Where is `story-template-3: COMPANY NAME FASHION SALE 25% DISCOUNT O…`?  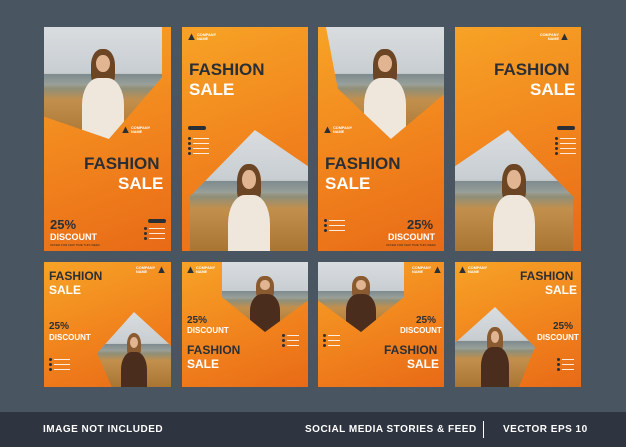 story-template-3: COMPANY NAME FASHION SALE 25% DISCOUNT O… is located at coordinates (381, 139).